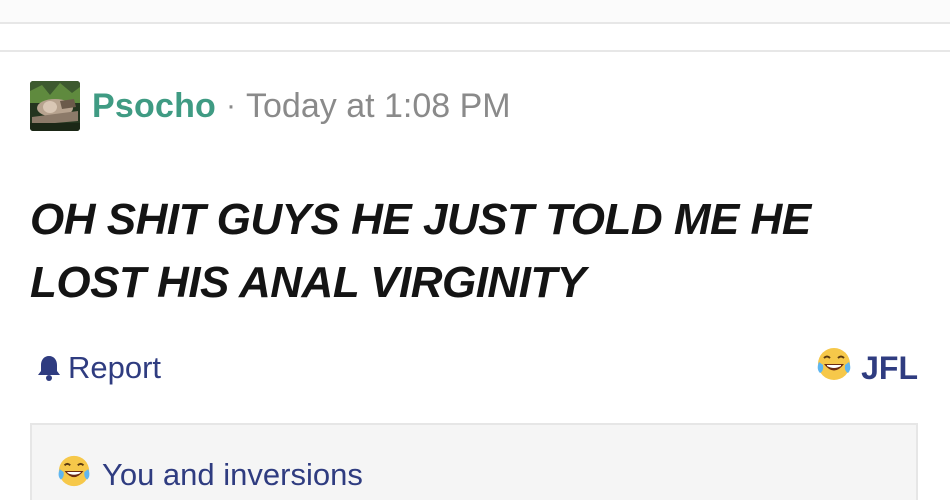 The width and height of the screenshot is (950, 500). What do you see at coordinates (378, 106) in the screenshot?
I see `post-timestamp: Today at 1:08 PM` at bounding box center [378, 106].